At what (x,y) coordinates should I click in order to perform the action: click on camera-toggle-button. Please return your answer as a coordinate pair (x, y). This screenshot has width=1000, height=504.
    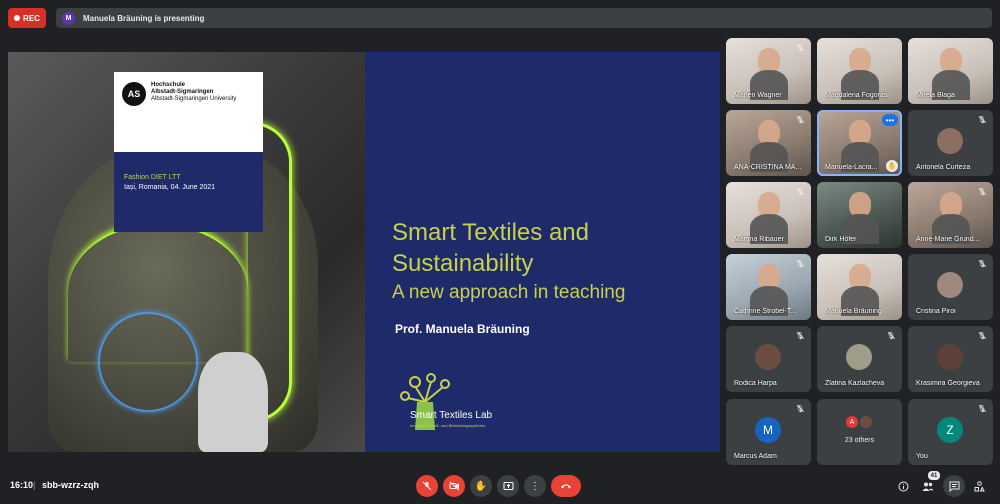
    Looking at the image, I should click on (454, 486).